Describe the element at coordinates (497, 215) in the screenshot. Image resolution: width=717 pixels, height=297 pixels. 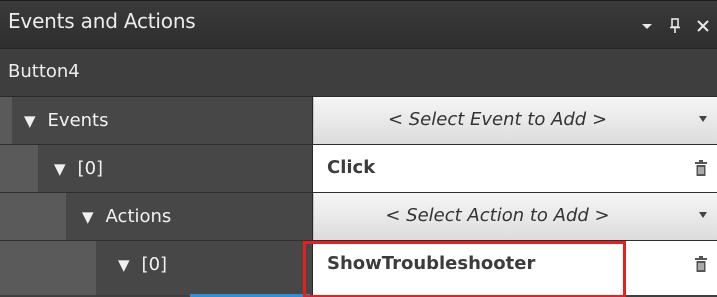
I see `select-action-placeholder: < Select Action to Add >` at that location.